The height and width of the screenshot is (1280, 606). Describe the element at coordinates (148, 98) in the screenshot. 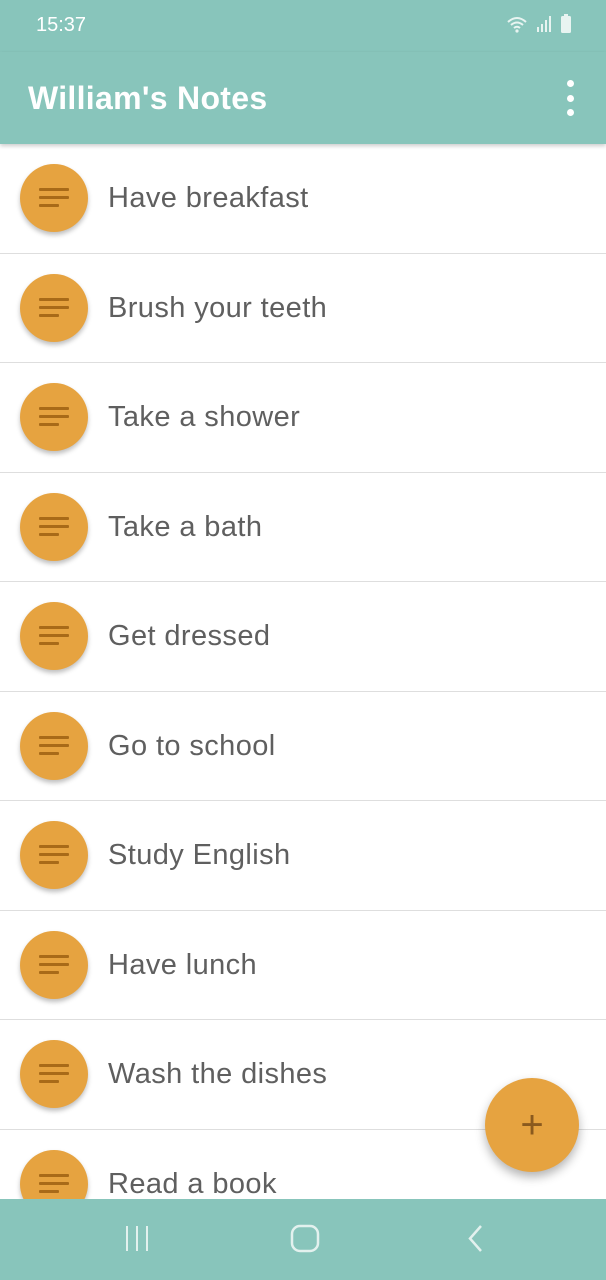

I see `page-title: William's Notes` at that location.